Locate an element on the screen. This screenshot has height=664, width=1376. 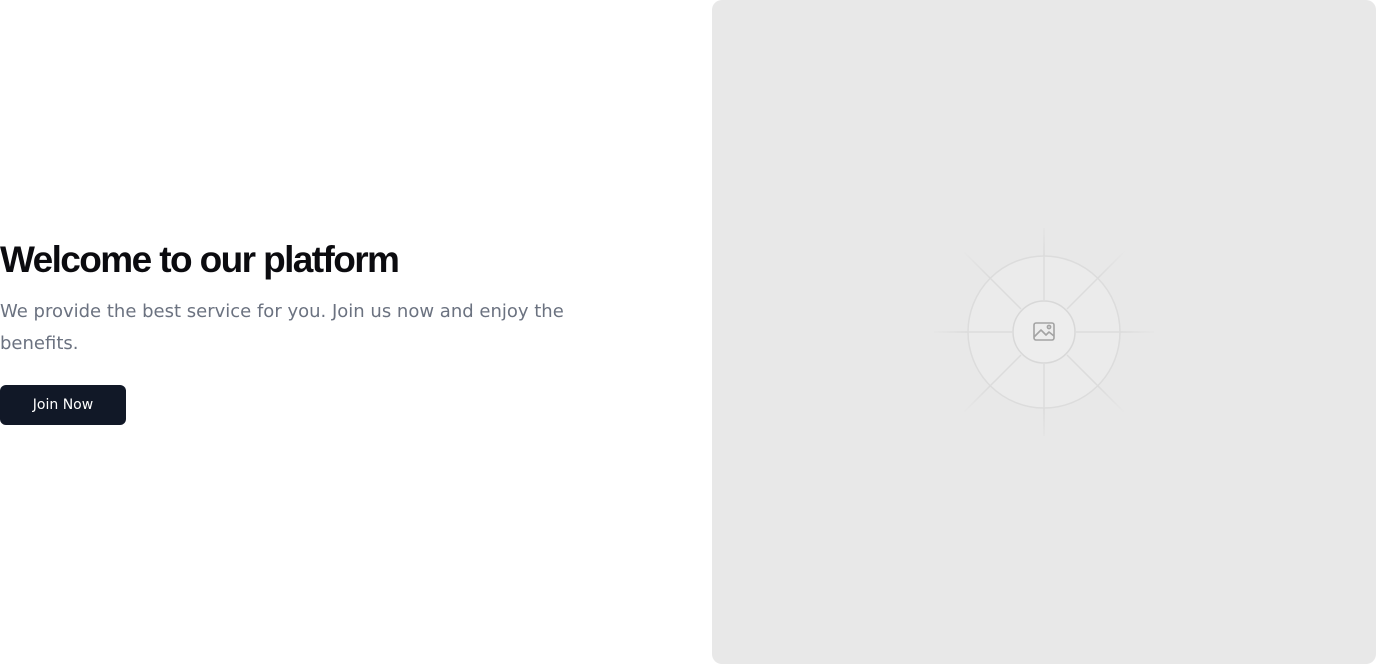
hero-title: Welcome to our platform is located at coordinates (200, 259).